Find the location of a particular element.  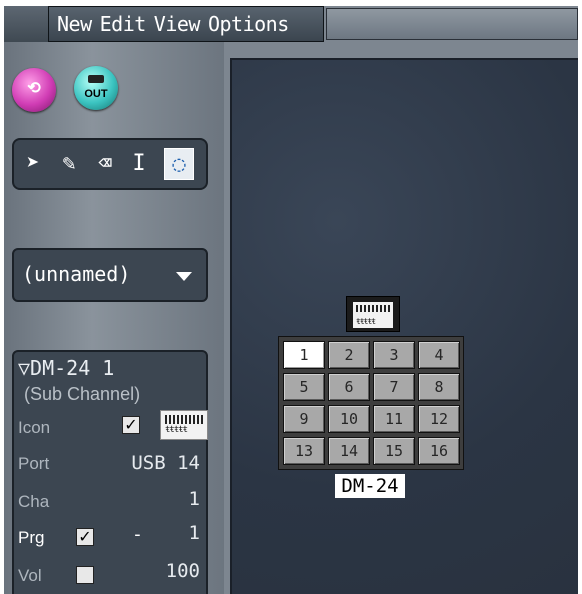

cha-label: Cha is located at coordinates (34, 501).